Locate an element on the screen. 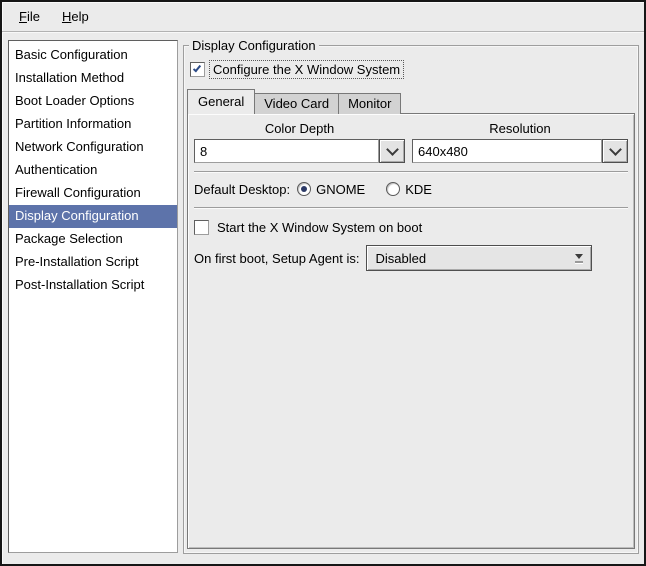 The width and height of the screenshot is (646, 566). gnome-radio-group: GNOME is located at coordinates (338, 189).